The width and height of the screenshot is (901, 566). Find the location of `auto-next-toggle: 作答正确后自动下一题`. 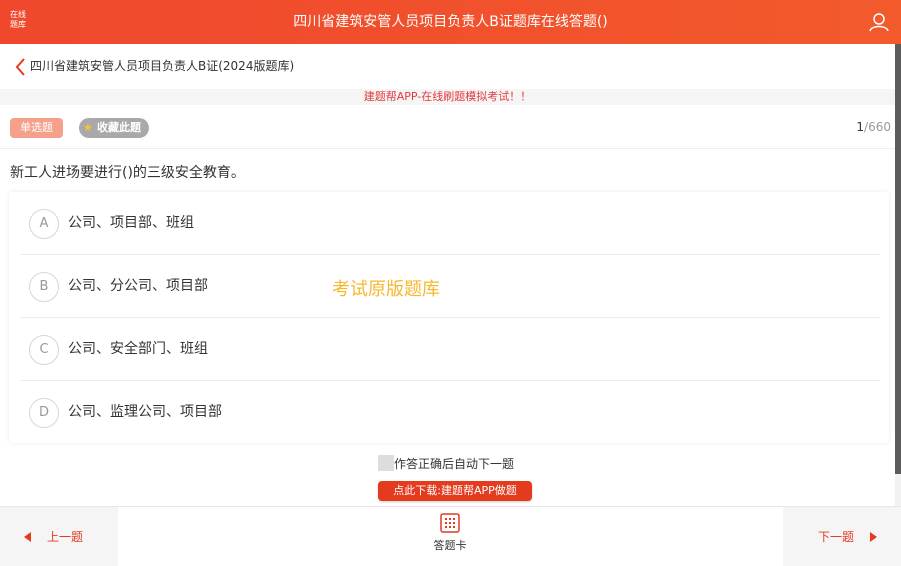

auto-next-toggle: 作答正确后自动下一题 is located at coordinates (446, 464).